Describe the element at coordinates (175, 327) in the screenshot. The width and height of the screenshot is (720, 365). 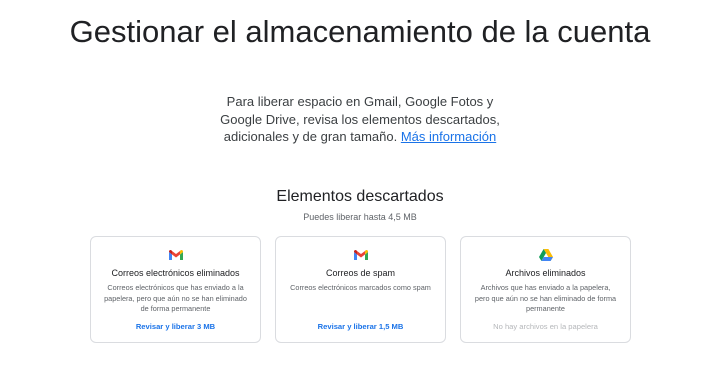
I see `review-deleted-emails-button: Revisar y liberar 3 MB` at that location.